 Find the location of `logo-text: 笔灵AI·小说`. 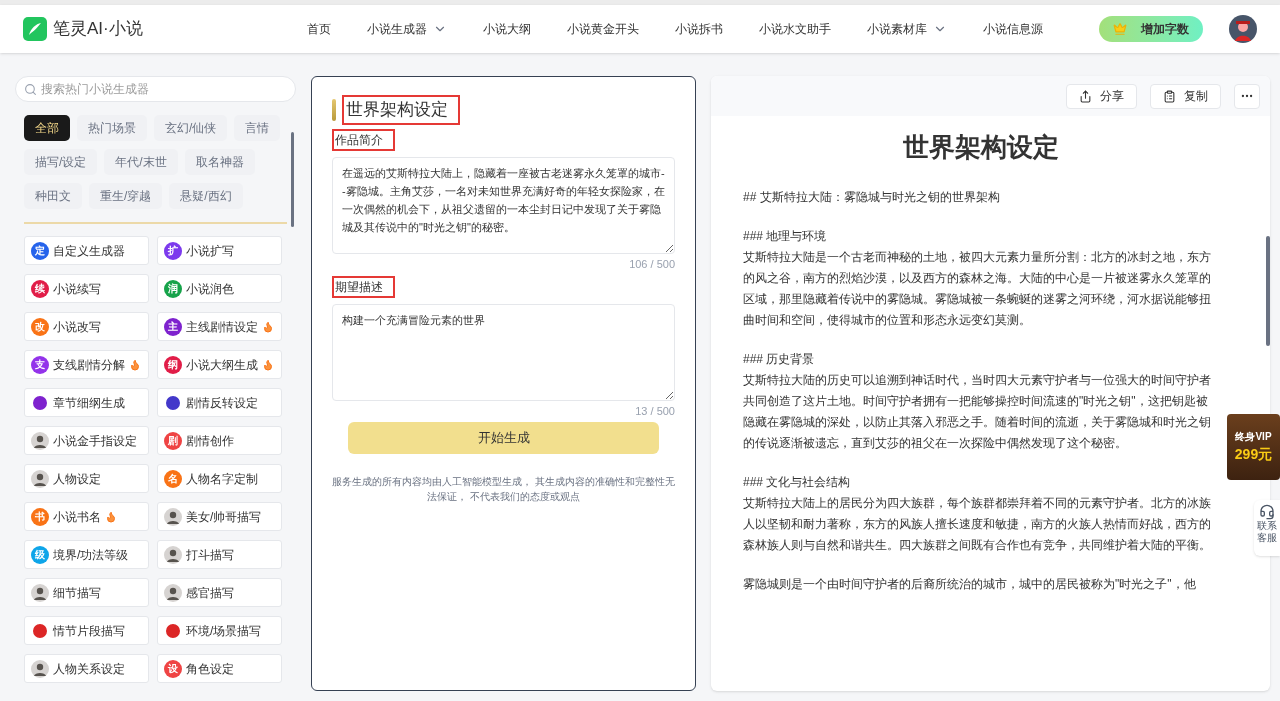

logo-text: 笔灵AI·小说 is located at coordinates (98, 29).